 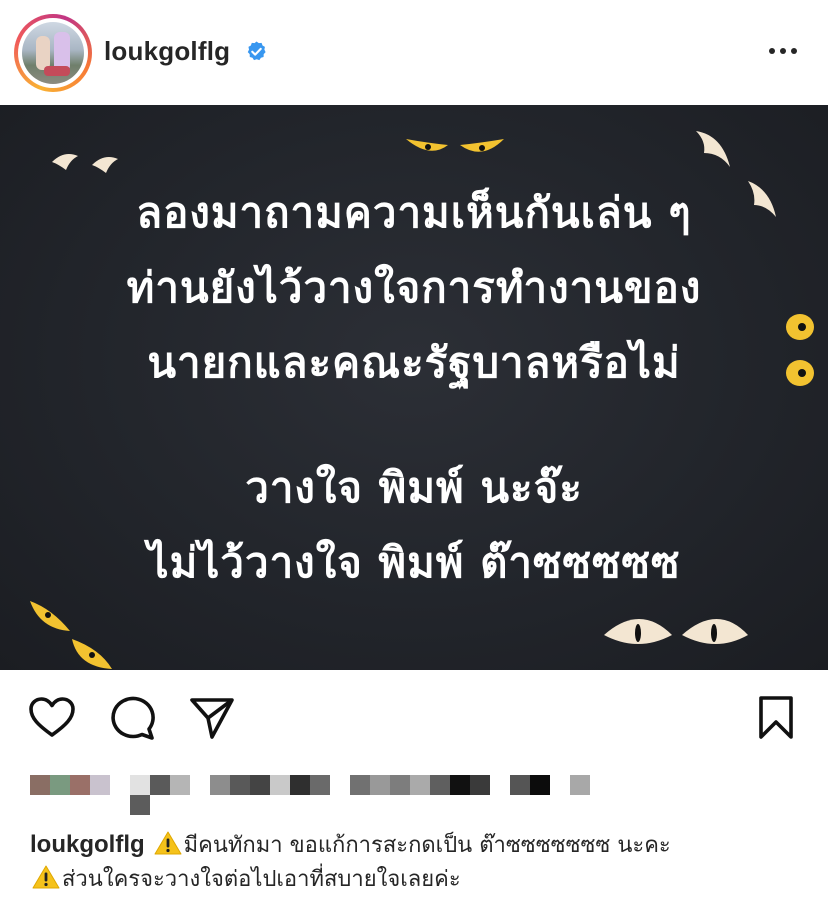 I want to click on verified-badge-icon, so click(x=256, y=51).